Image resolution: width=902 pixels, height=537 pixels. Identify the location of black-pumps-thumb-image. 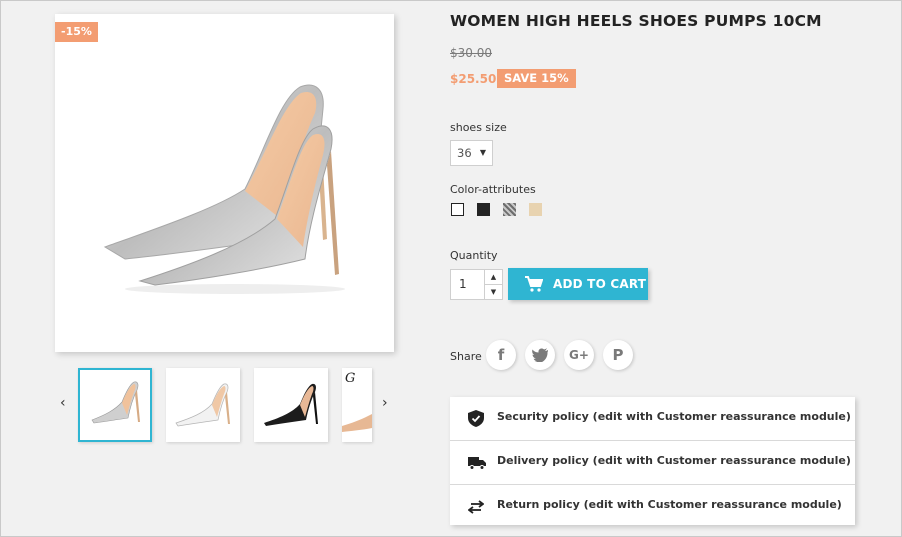
(291, 404).